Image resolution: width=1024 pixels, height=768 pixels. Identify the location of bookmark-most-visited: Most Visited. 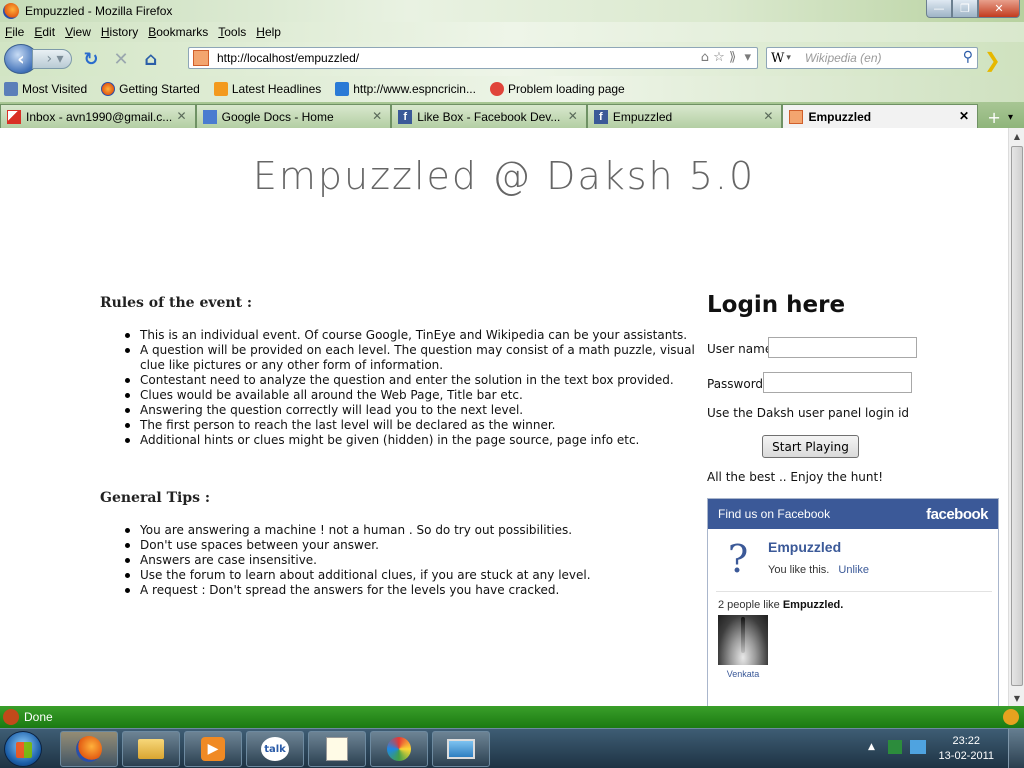
(43, 89).